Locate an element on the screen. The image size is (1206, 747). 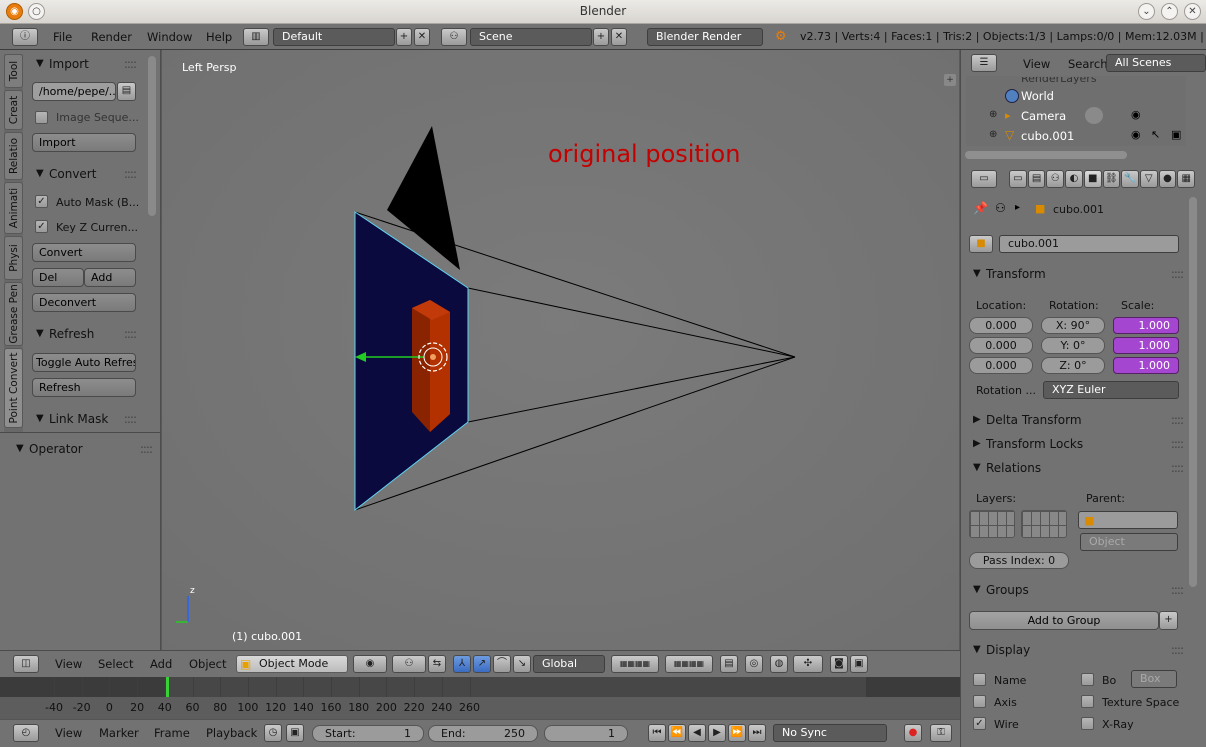
pin-icon: 📌 is located at coordinates (980, 208).